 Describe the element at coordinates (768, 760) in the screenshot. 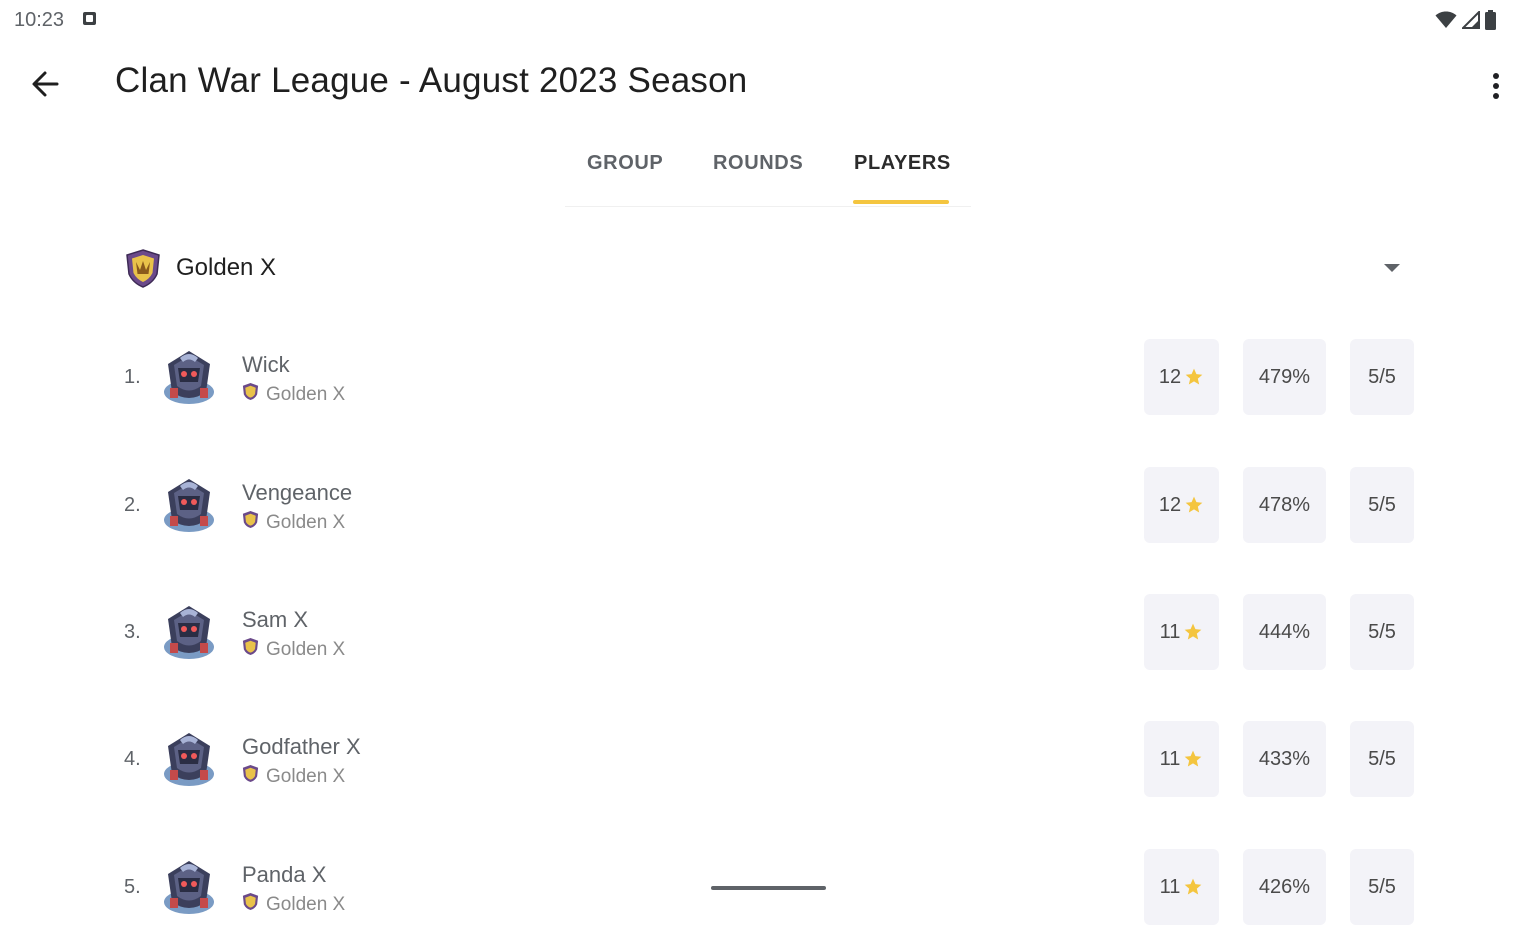

I see `player-row: 4. Godfather X Golden X 11 433% 5/5` at that location.